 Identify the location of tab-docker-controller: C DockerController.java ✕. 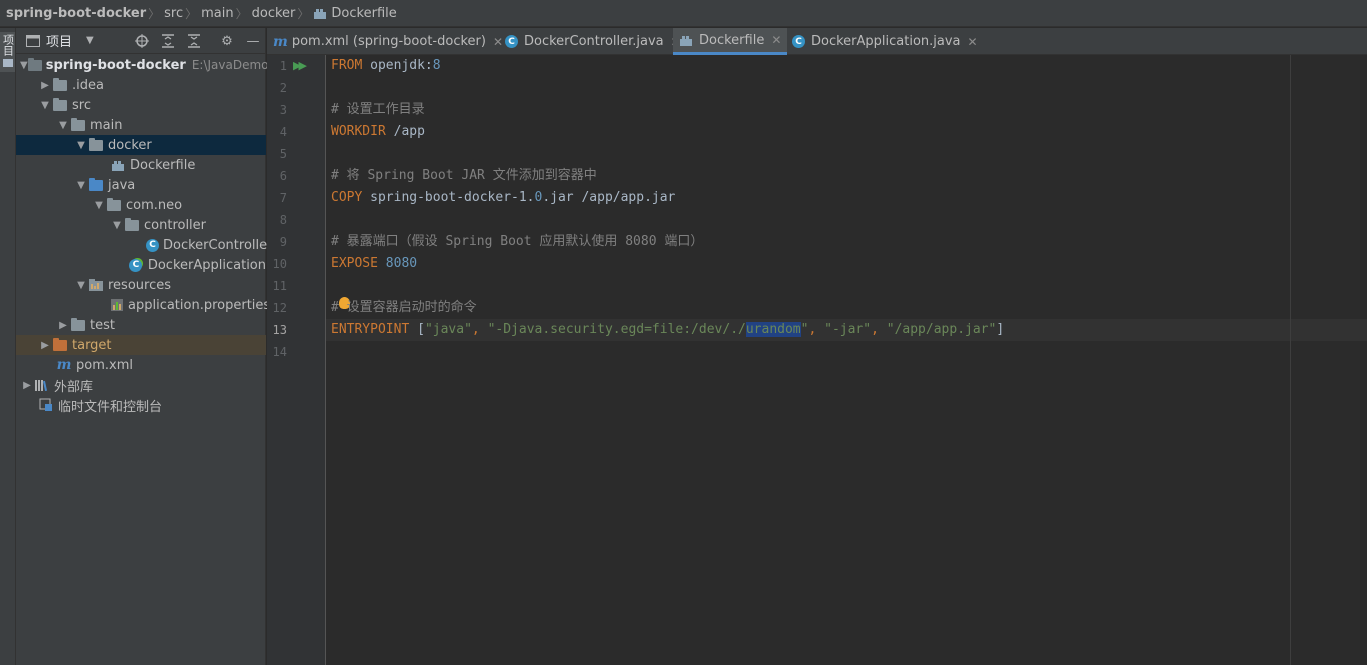
(590, 41).